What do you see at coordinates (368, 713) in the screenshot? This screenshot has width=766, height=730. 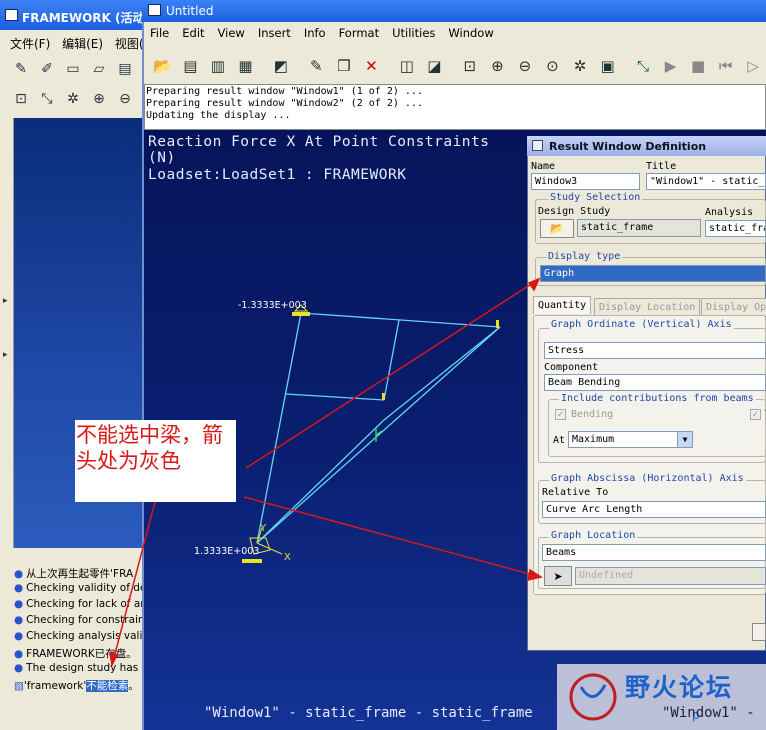 I see `window-caption: "Window1" - static_frame - static_frame` at bounding box center [368, 713].